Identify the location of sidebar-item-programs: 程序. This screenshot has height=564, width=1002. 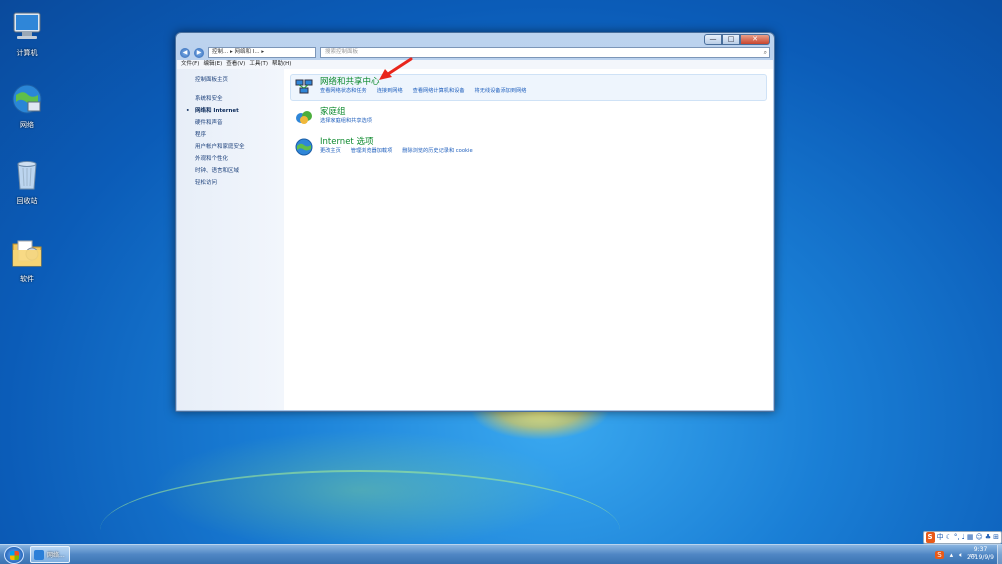
(239, 135).